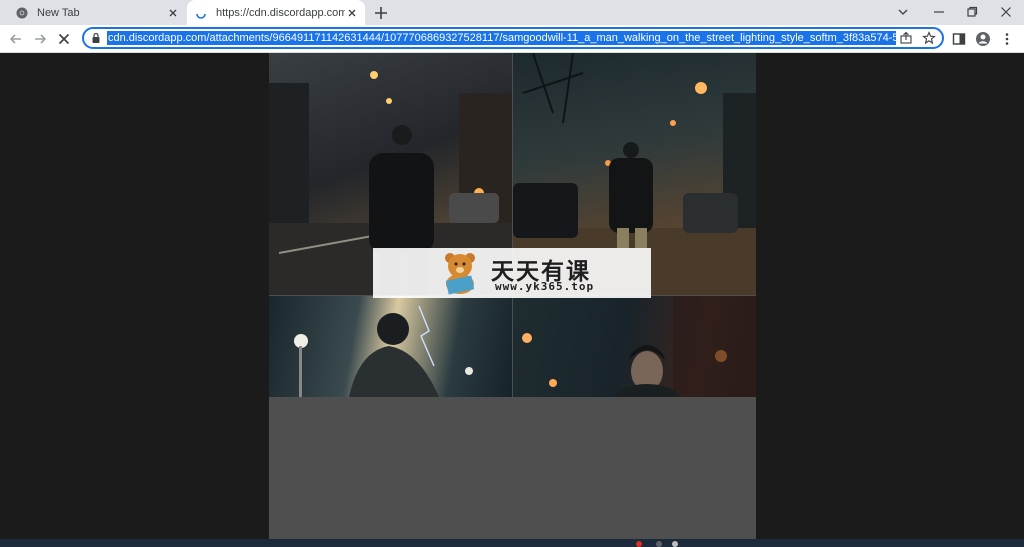 The image size is (1024, 547). Describe the element at coordinates (972, 12) in the screenshot. I see `restore-icon` at that location.